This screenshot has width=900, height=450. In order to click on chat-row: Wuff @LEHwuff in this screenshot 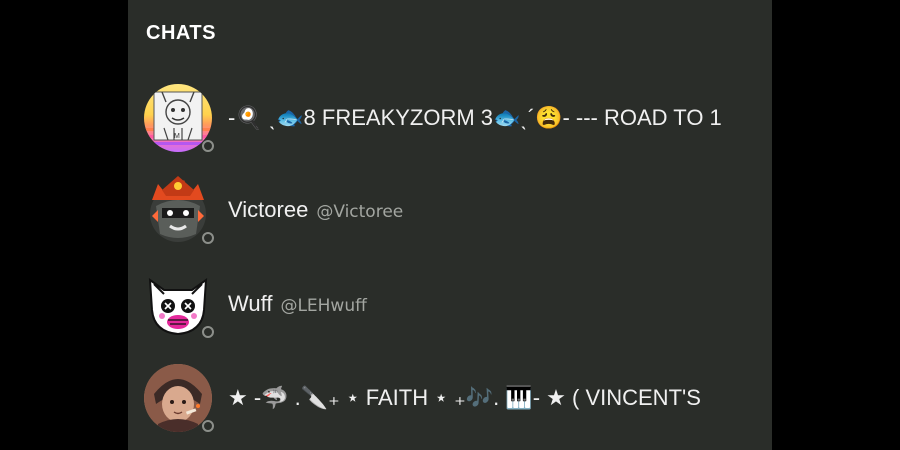, I will do `click(450, 304)`.